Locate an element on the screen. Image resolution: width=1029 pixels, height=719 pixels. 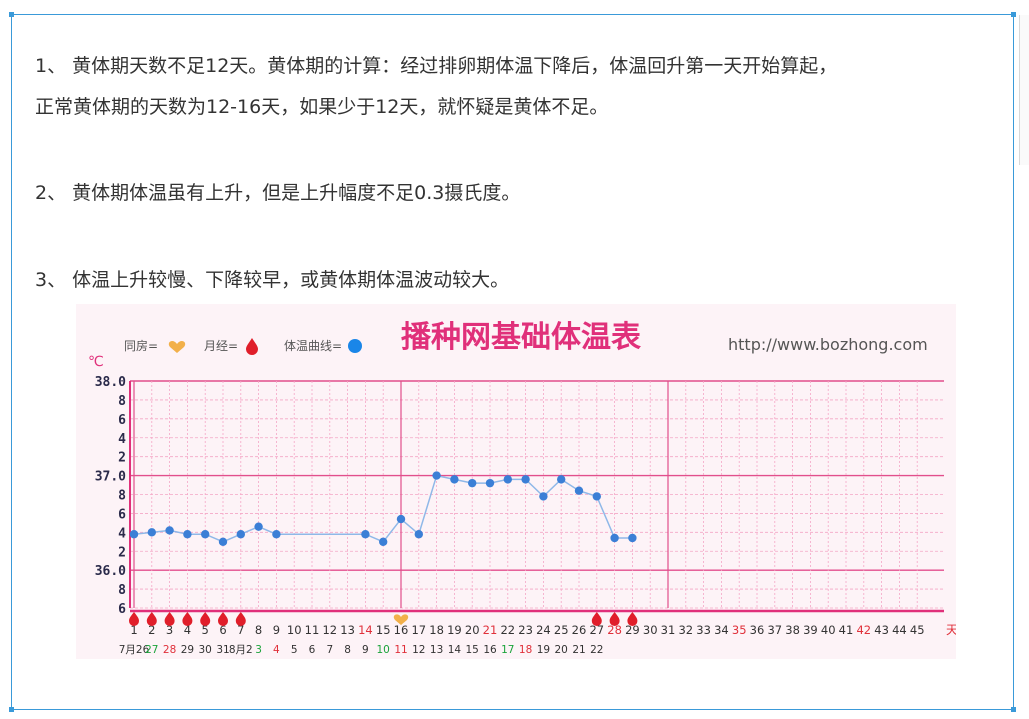
x-date-label: 30 is located at coordinates (205, 650).